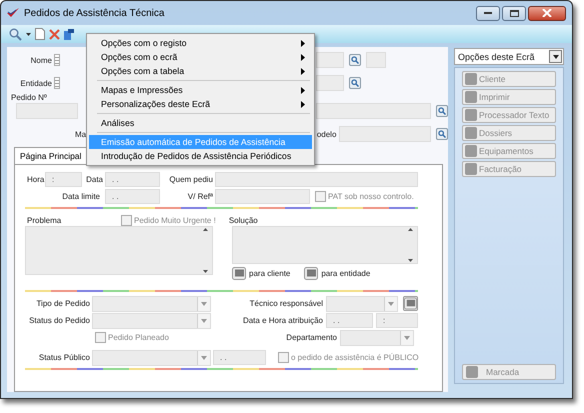  What do you see at coordinates (41, 60) in the screenshot?
I see `field-label: Nome` at bounding box center [41, 60].